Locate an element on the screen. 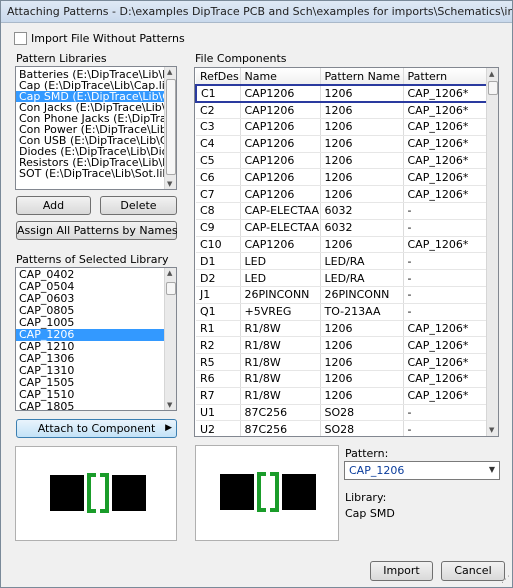  table-row: R7 R1/8W 1206 CAP_1206* is located at coordinates (342, 396).